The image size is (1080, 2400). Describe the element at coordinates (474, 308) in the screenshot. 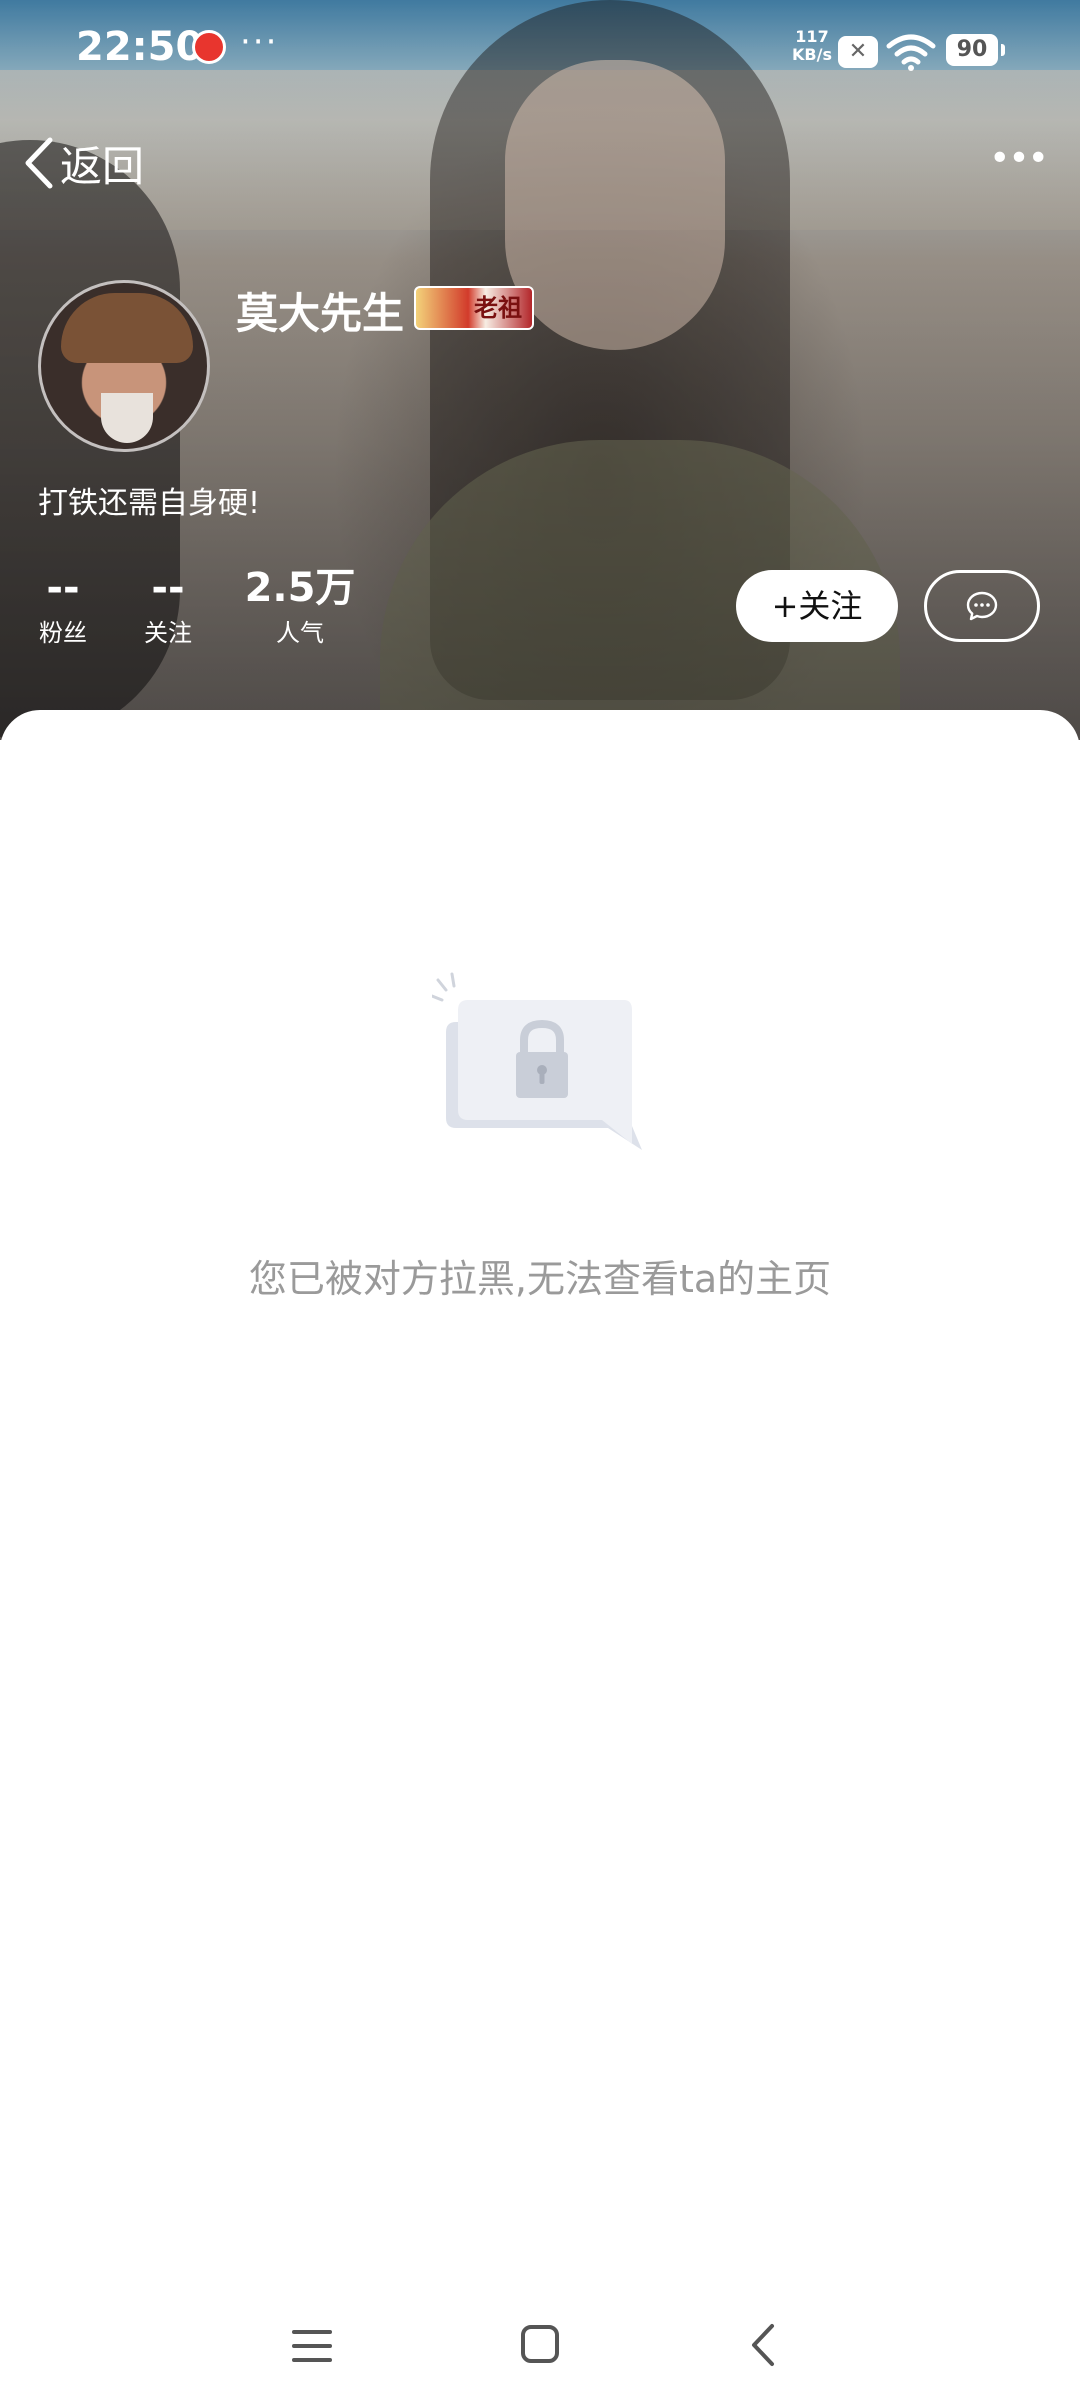

I see `user-level-badge: 老祖` at that location.